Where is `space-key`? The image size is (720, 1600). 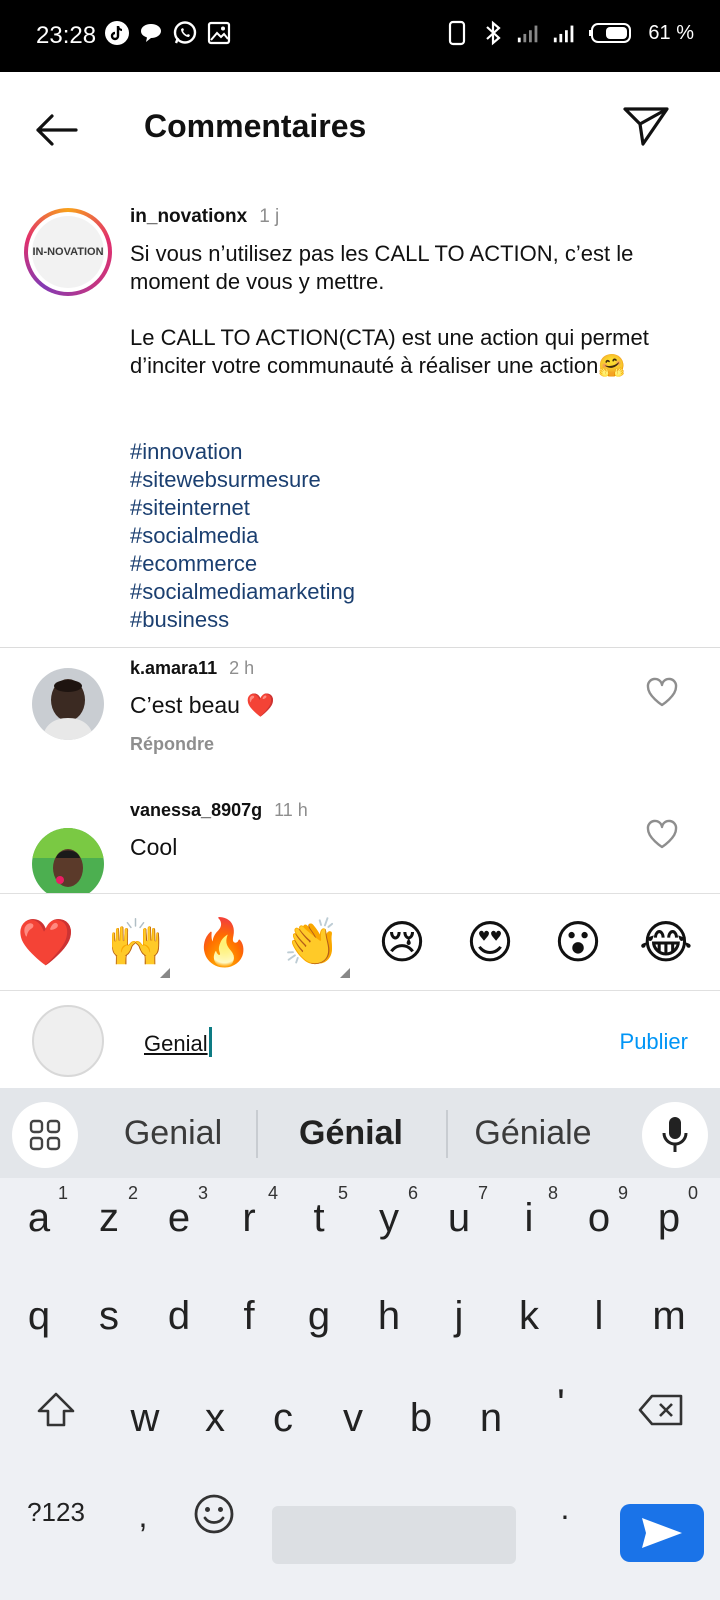 space-key is located at coordinates (394, 1535).